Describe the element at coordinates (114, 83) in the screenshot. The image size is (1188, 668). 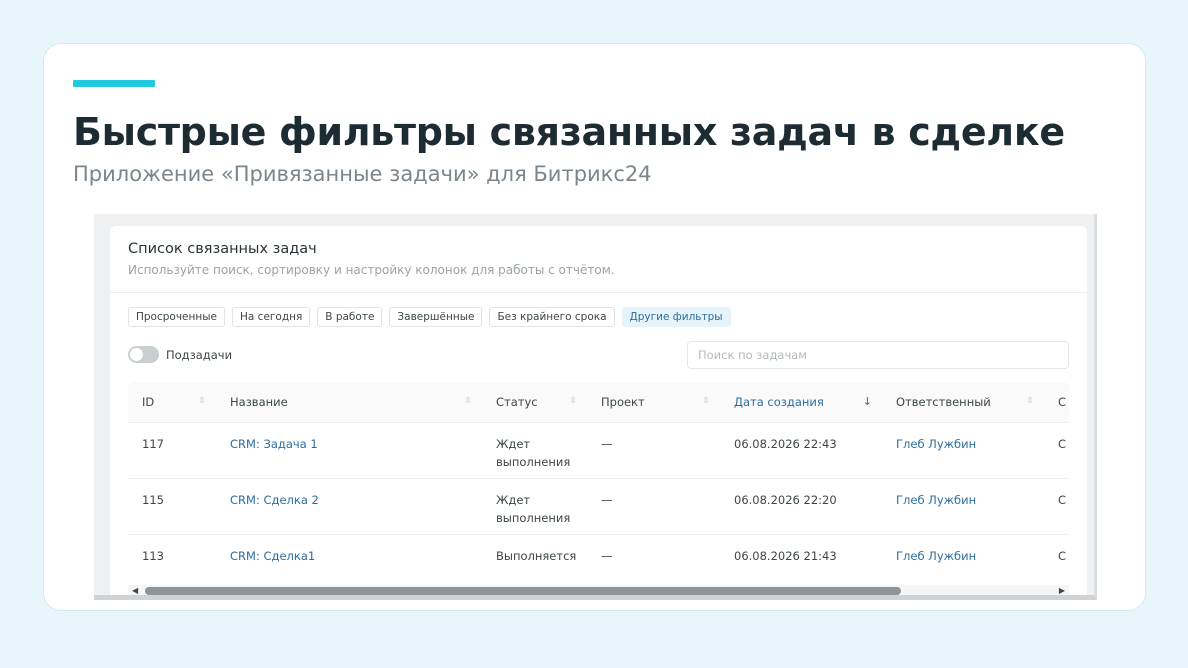
I see `accent-bar` at that location.